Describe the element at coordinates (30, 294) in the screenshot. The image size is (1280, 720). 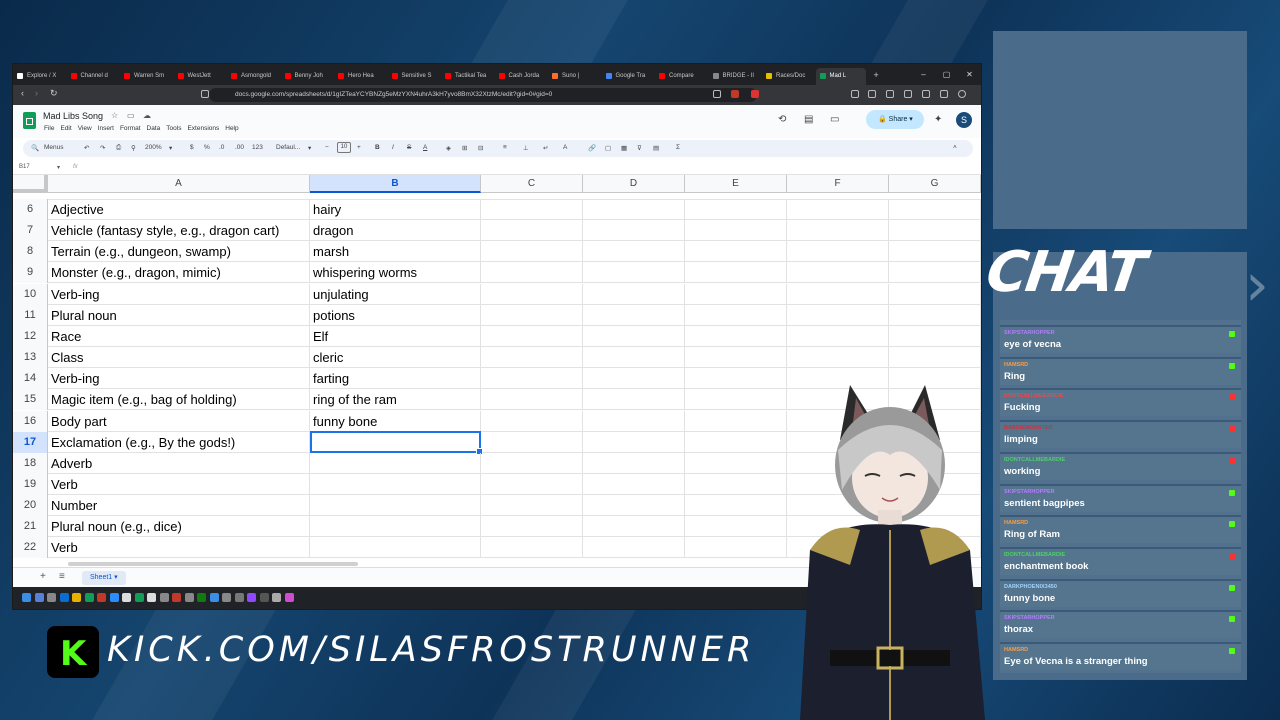
I see `row-header: 10` at that location.